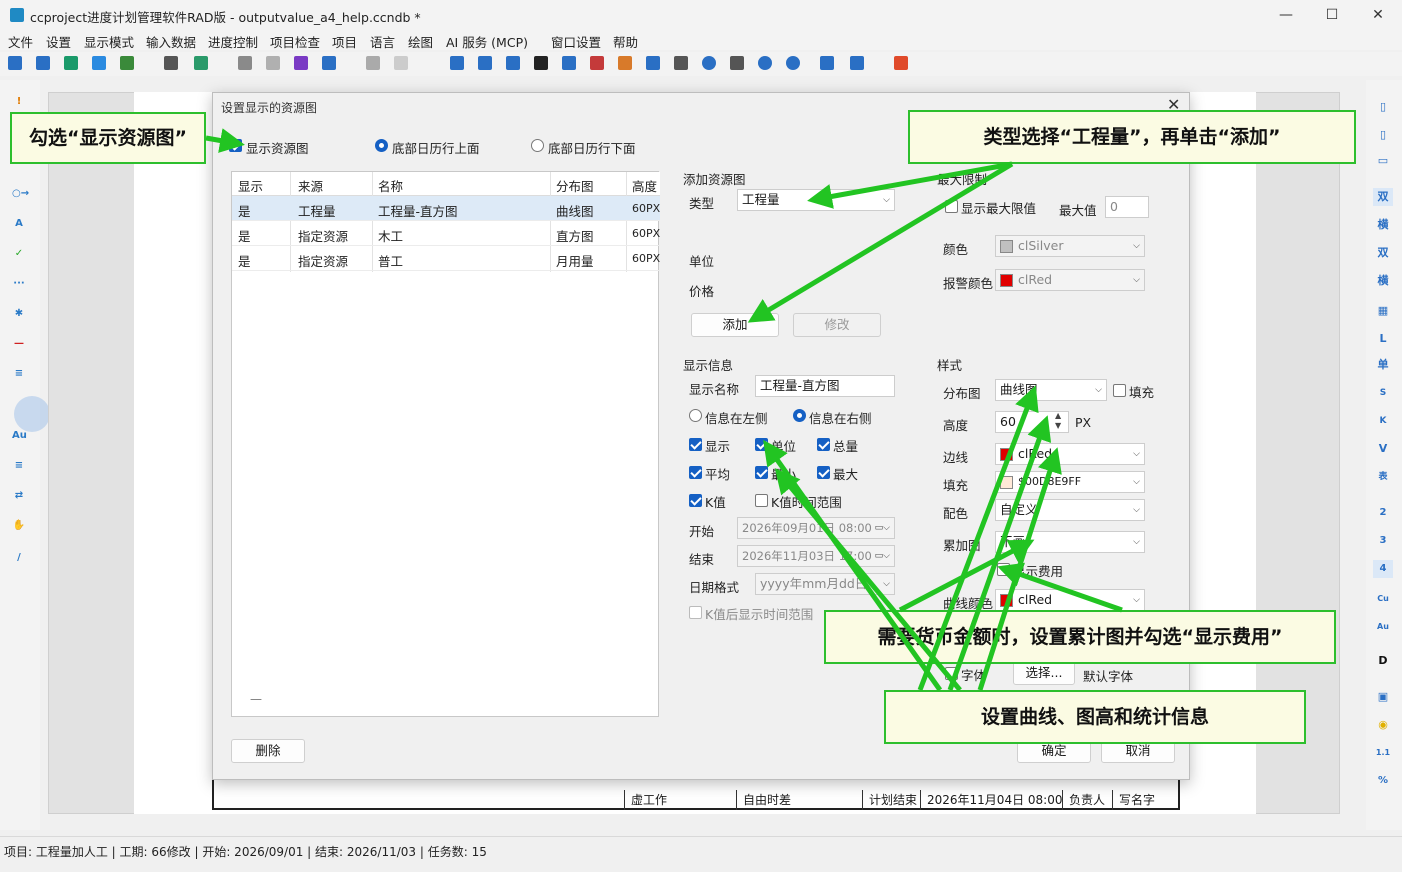 The image size is (1402, 872). Describe the element at coordinates (1060, 587) in the screenshot. I see `arrow-to-show-cost` at that location.